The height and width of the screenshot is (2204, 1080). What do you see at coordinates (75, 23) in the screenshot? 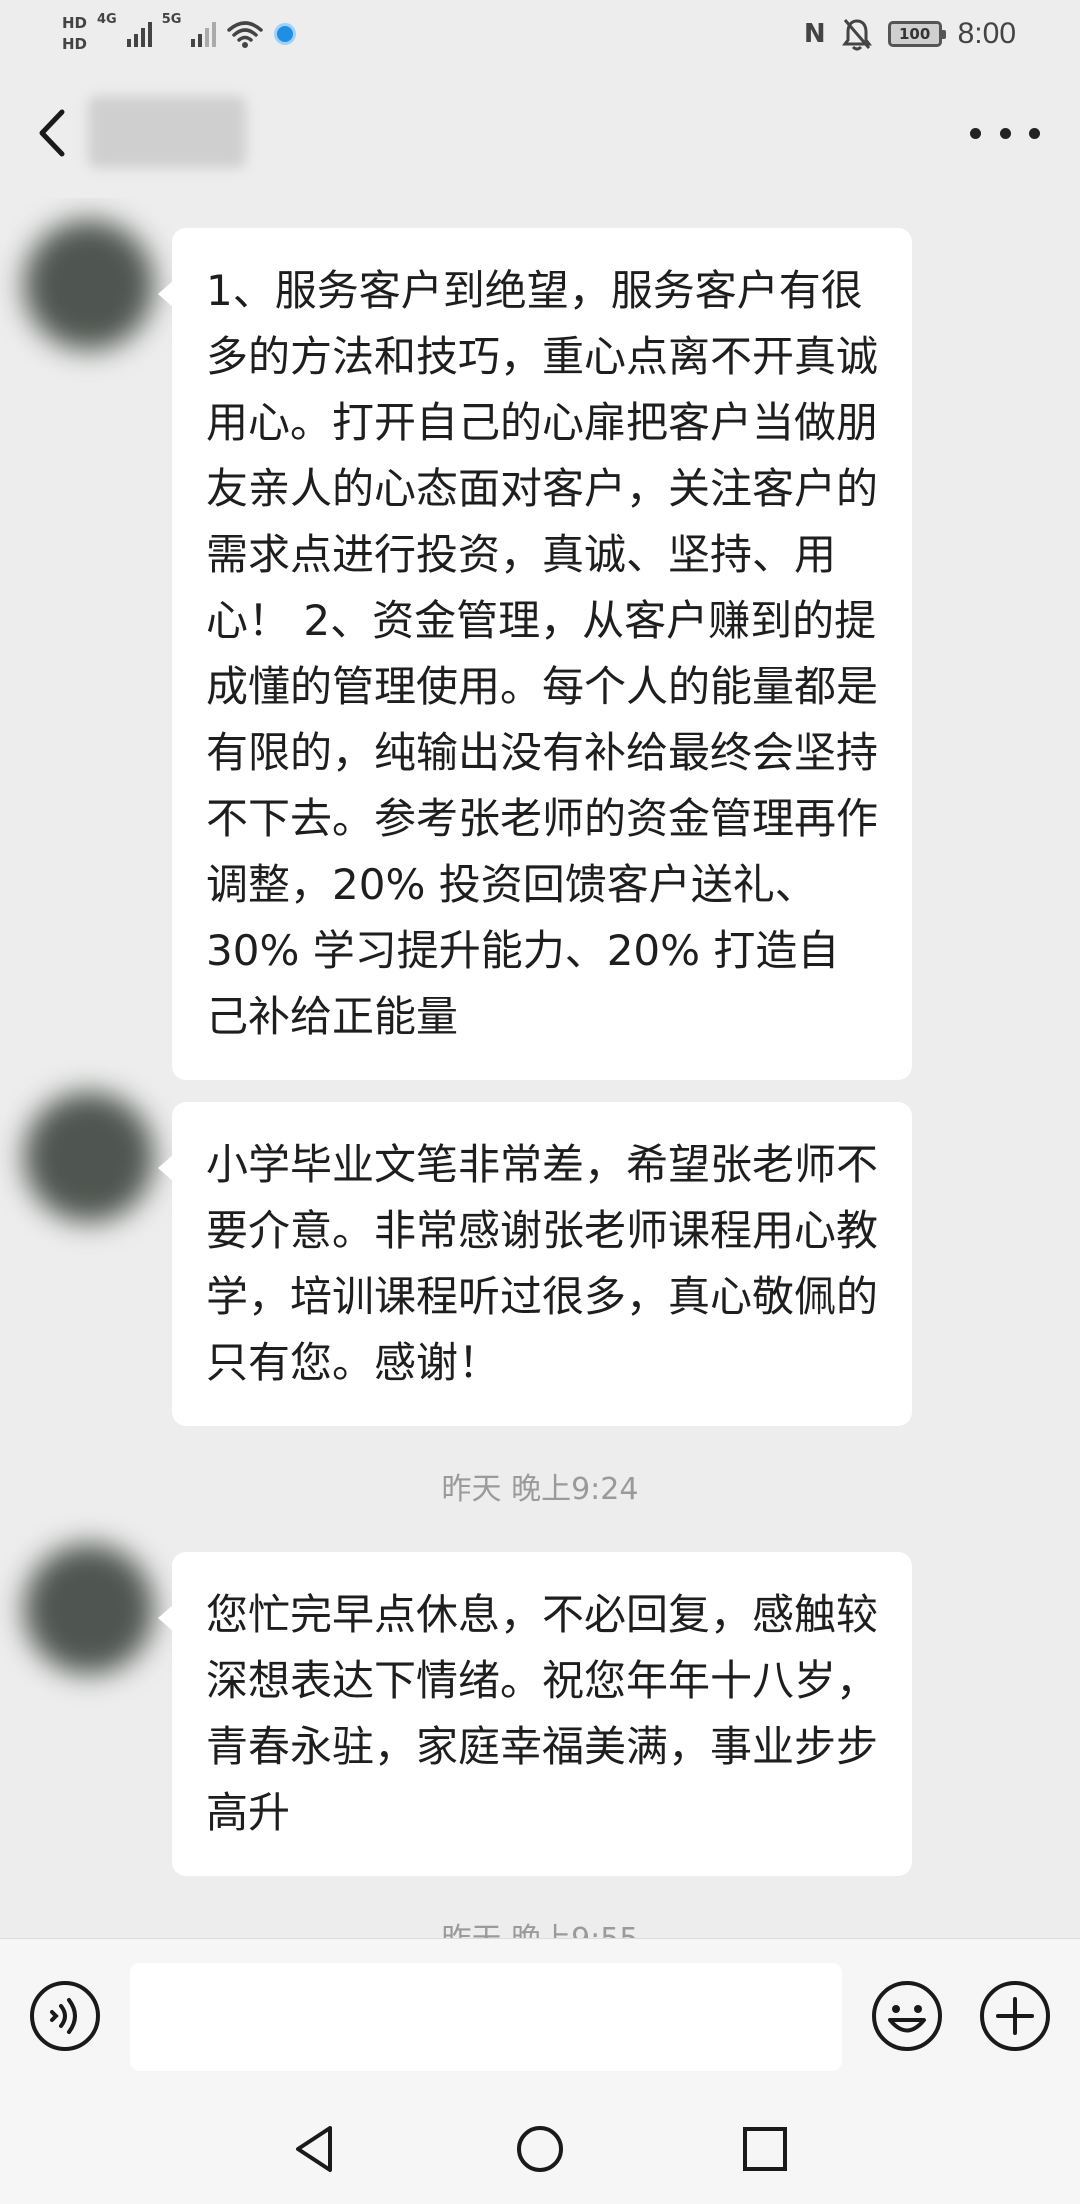
I see `hd-icon-1: HD` at bounding box center [75, 23].